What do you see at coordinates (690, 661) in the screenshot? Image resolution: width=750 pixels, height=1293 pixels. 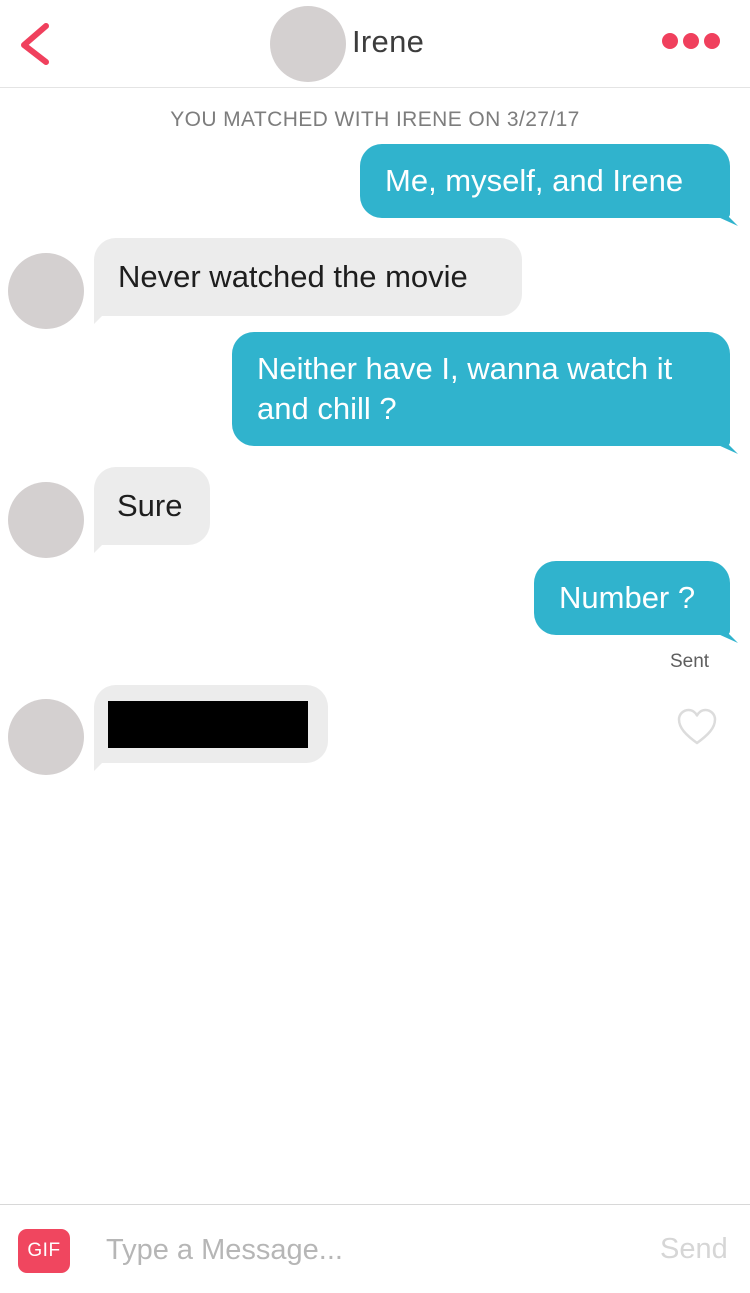 I see `sent-status: Sent` at bounding box center [690, 661].